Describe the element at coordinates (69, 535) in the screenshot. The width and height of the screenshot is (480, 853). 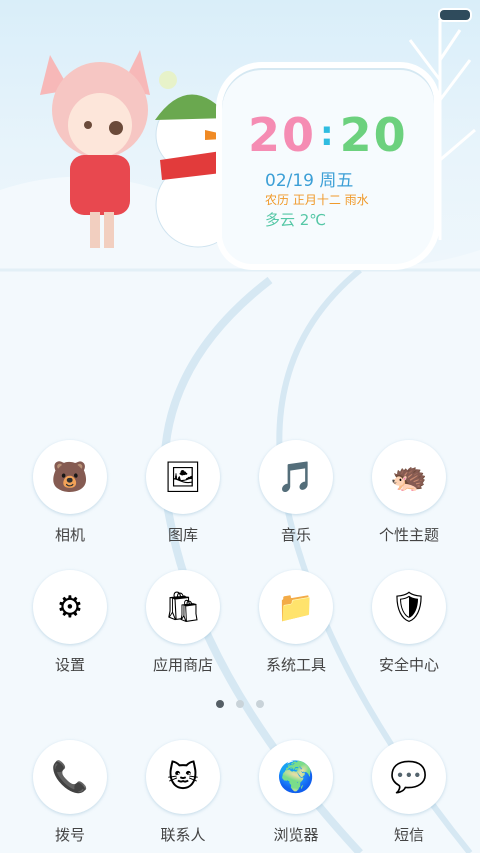
I see `app-label: 相机` at that location.